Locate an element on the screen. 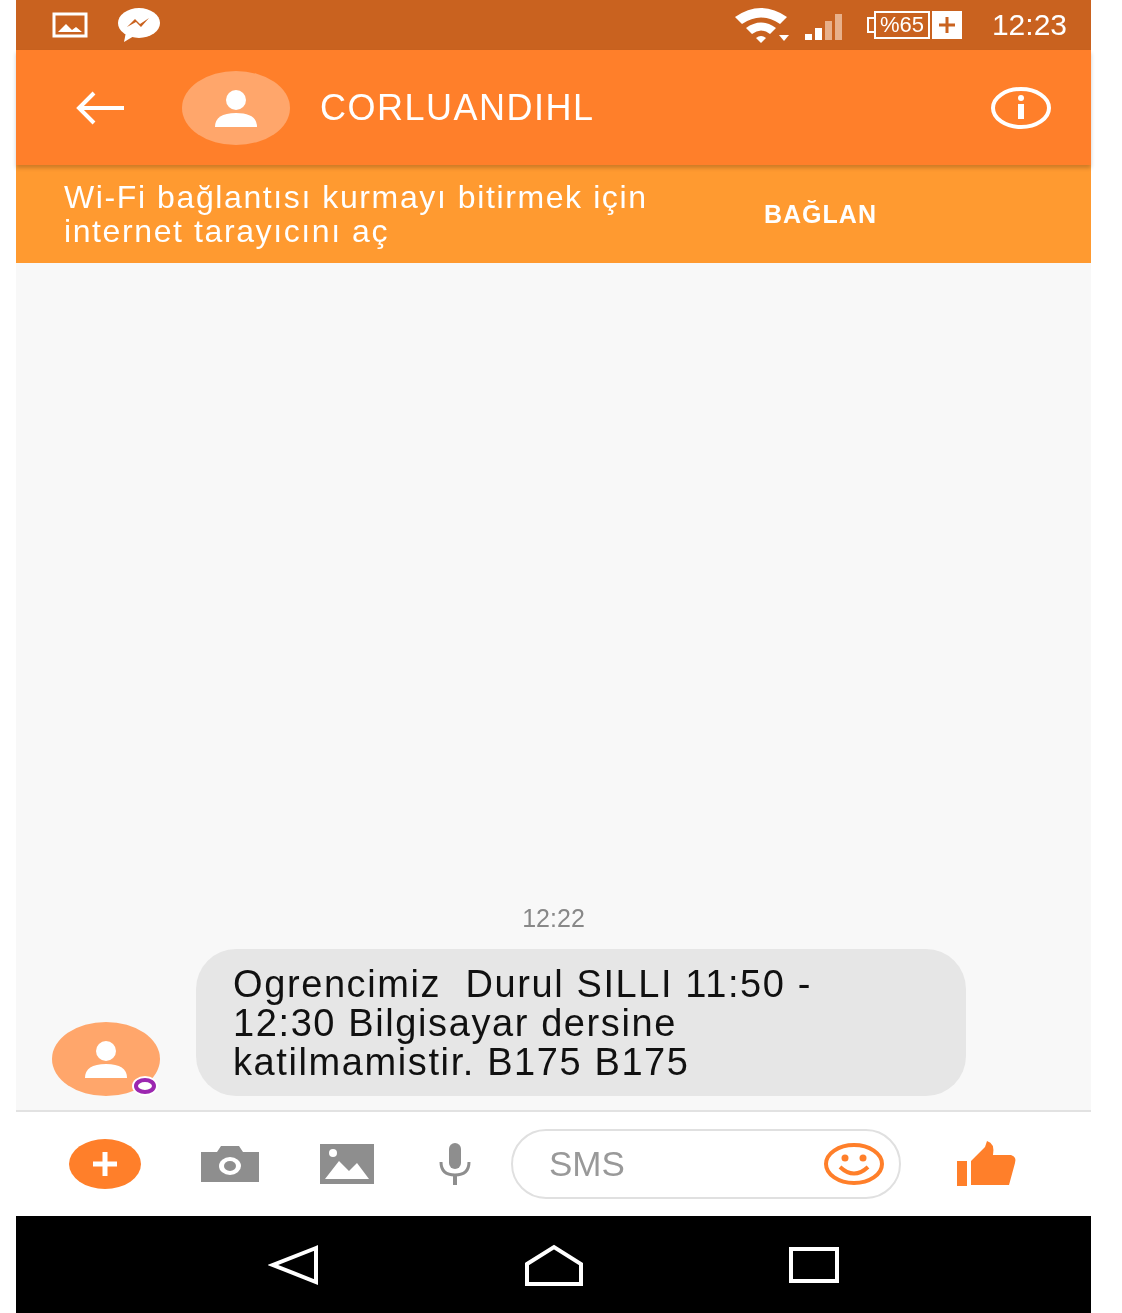  chat-bubble-icon is located at coordinates (139, 25).